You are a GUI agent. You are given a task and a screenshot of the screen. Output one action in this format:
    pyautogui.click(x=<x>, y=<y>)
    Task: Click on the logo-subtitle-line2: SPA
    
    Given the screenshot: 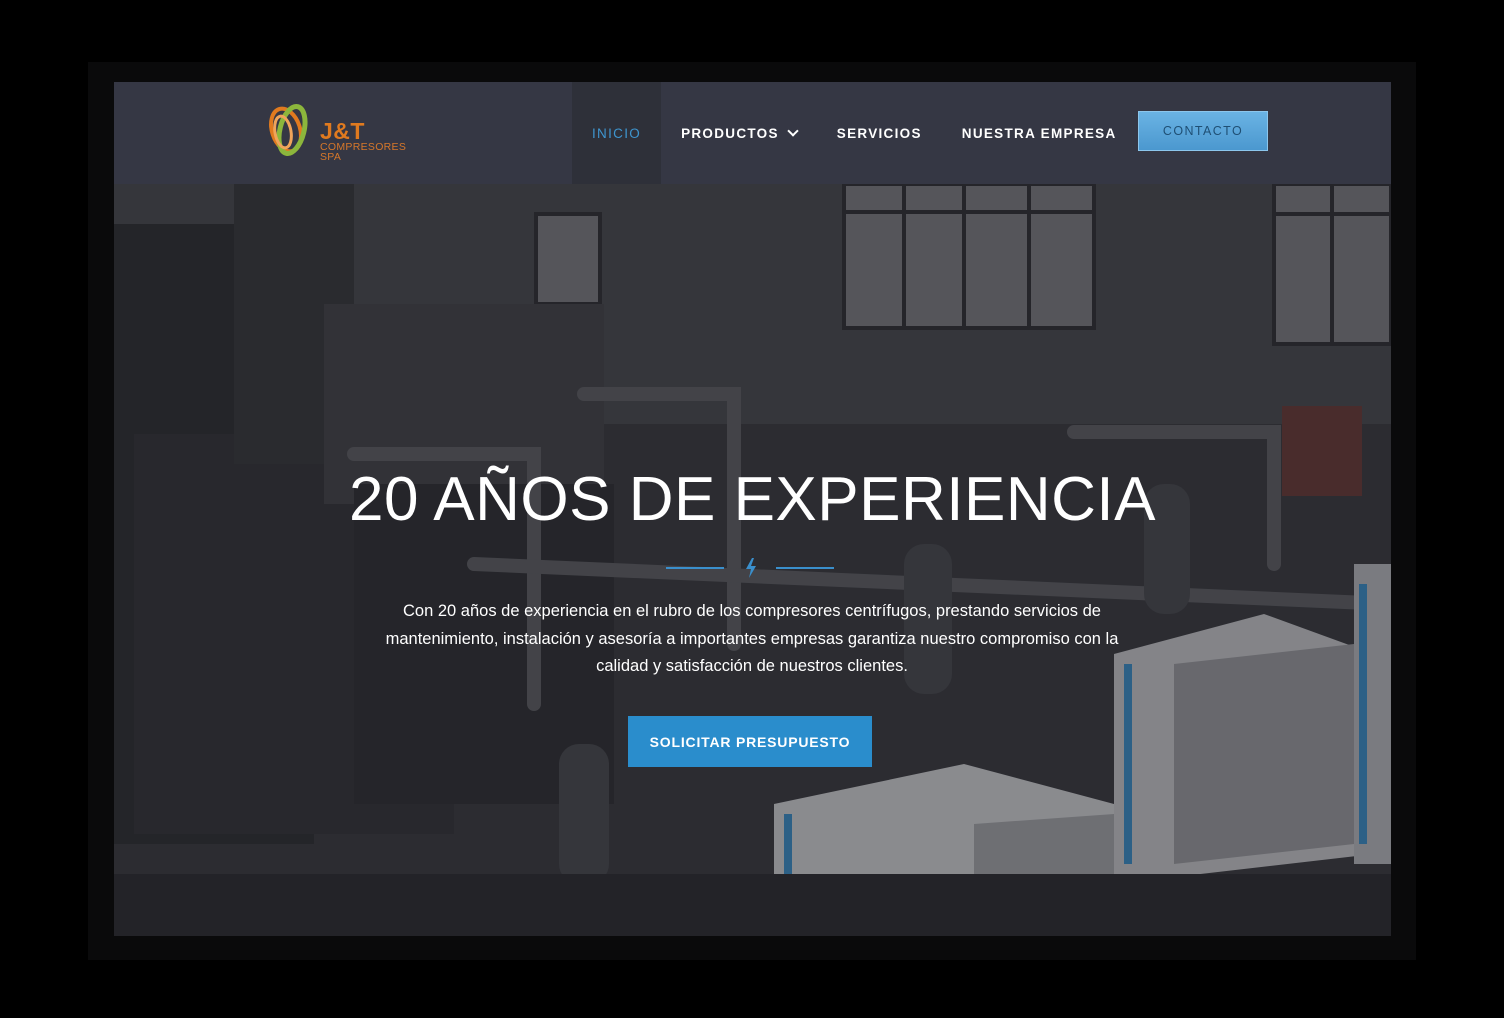 What is the action you would take?
    pyautogui.click(x=331, y=157)
    